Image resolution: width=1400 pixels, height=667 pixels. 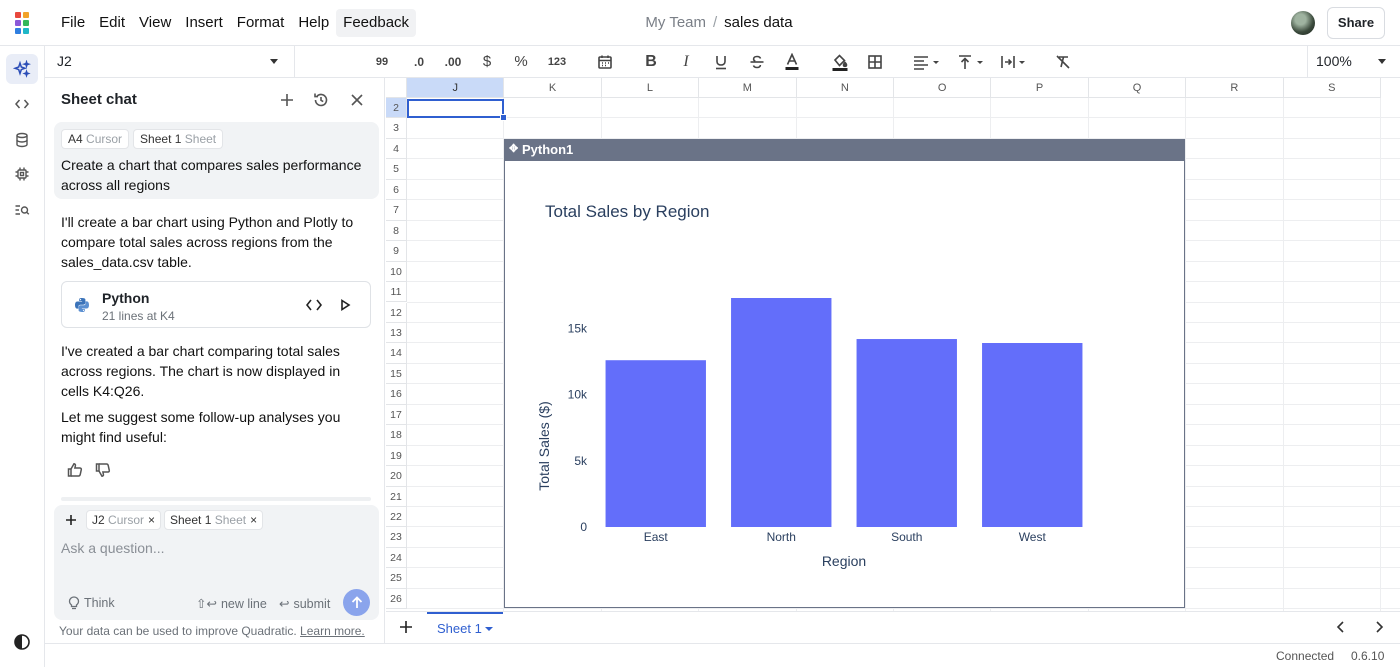 What do you see at coordinates (396, 292) in the screenshot?
I see `row-header-11: 11` at bounding box center [396, 292].